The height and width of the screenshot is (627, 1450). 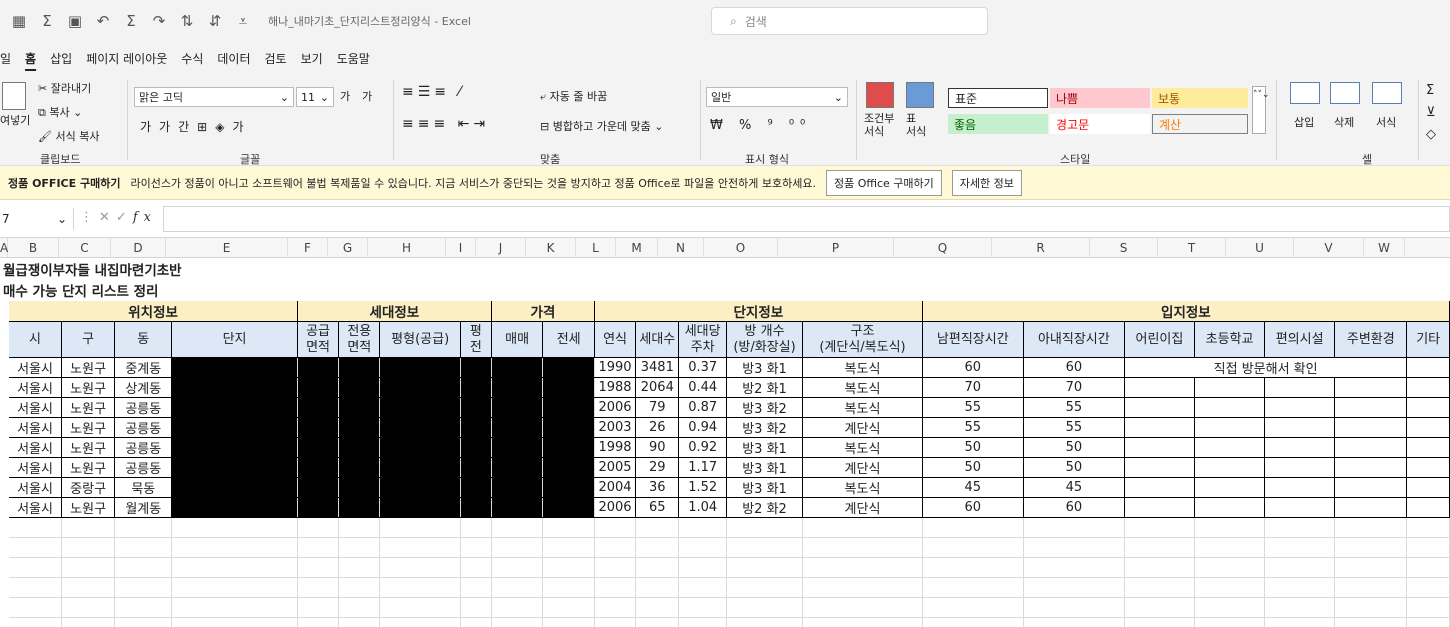 What do you see at coordinates (241, 127) in the screenshot?
I see `font-color-icon: 가` at bounding box center [241, 127].